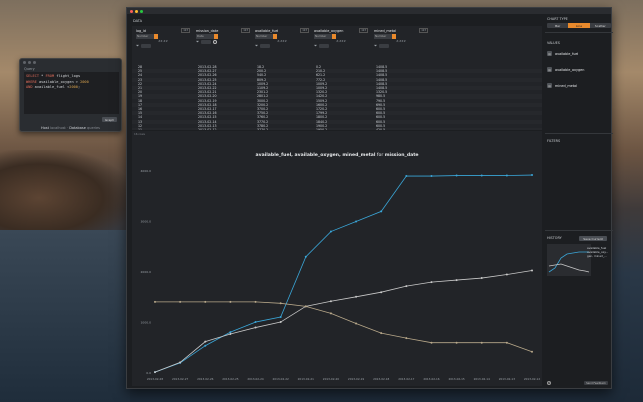  I want to click on x-tick-label: 2013-02-24, so click(255, 379).